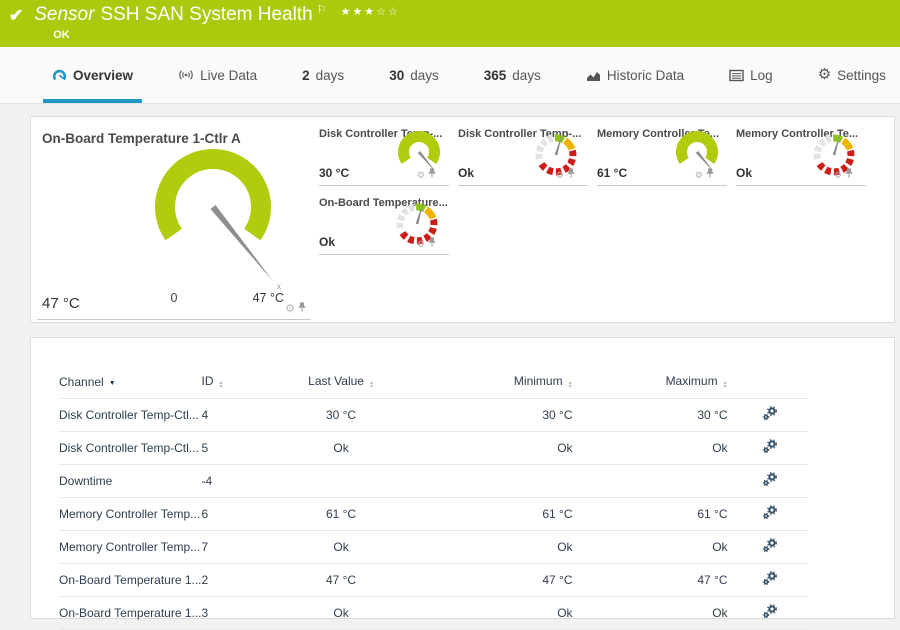 This screenshot has height=630, width=900. I want to click on table-row: Downtime -4, so click(433, 481).